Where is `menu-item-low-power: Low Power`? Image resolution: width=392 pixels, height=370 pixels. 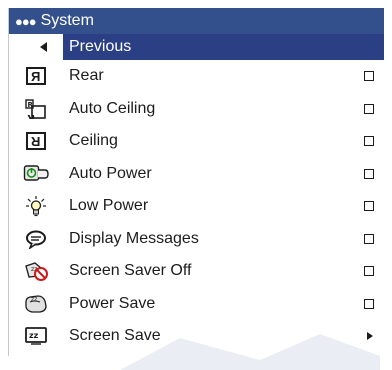
menu-item-low-power: Low Power is located at coordinates (196, 206).